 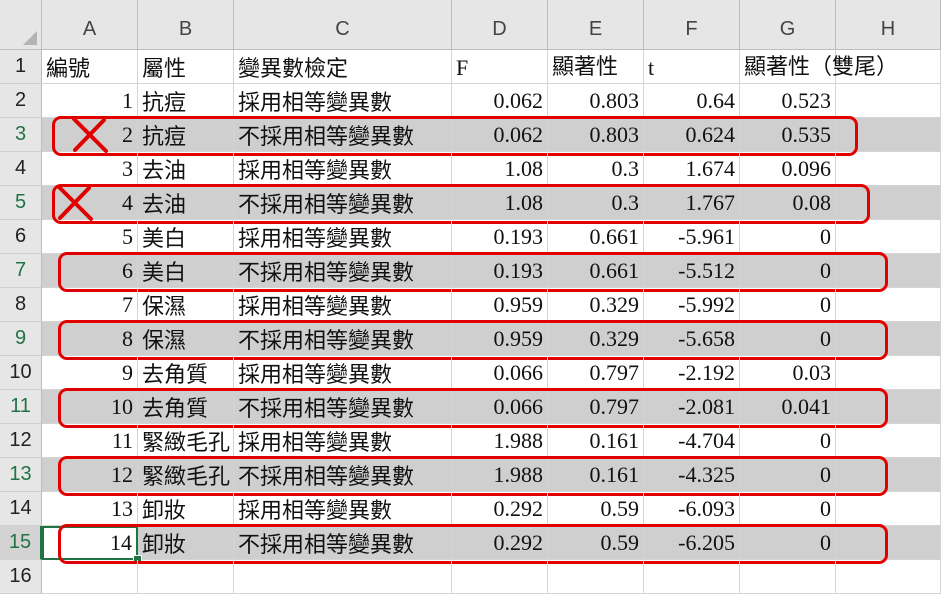 I want to click on cell-f6: -5.961, so click(x=692, y=237).